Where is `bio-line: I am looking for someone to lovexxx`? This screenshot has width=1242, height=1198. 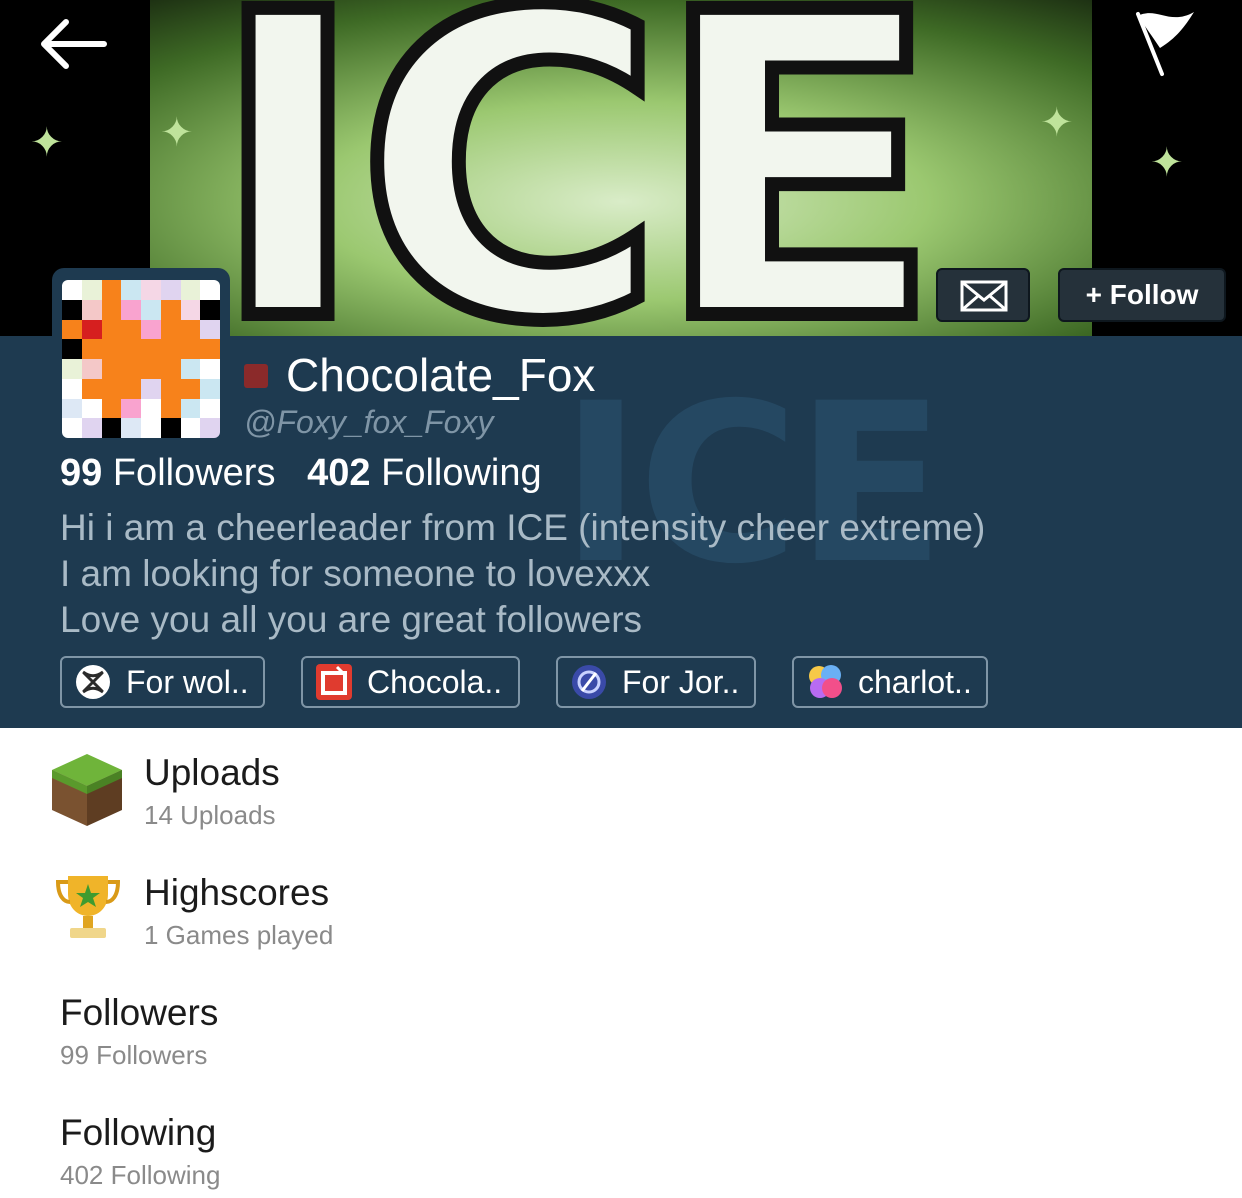 bio-line: I am looking for someone to lovexxx is located at coordinates (355, 573).